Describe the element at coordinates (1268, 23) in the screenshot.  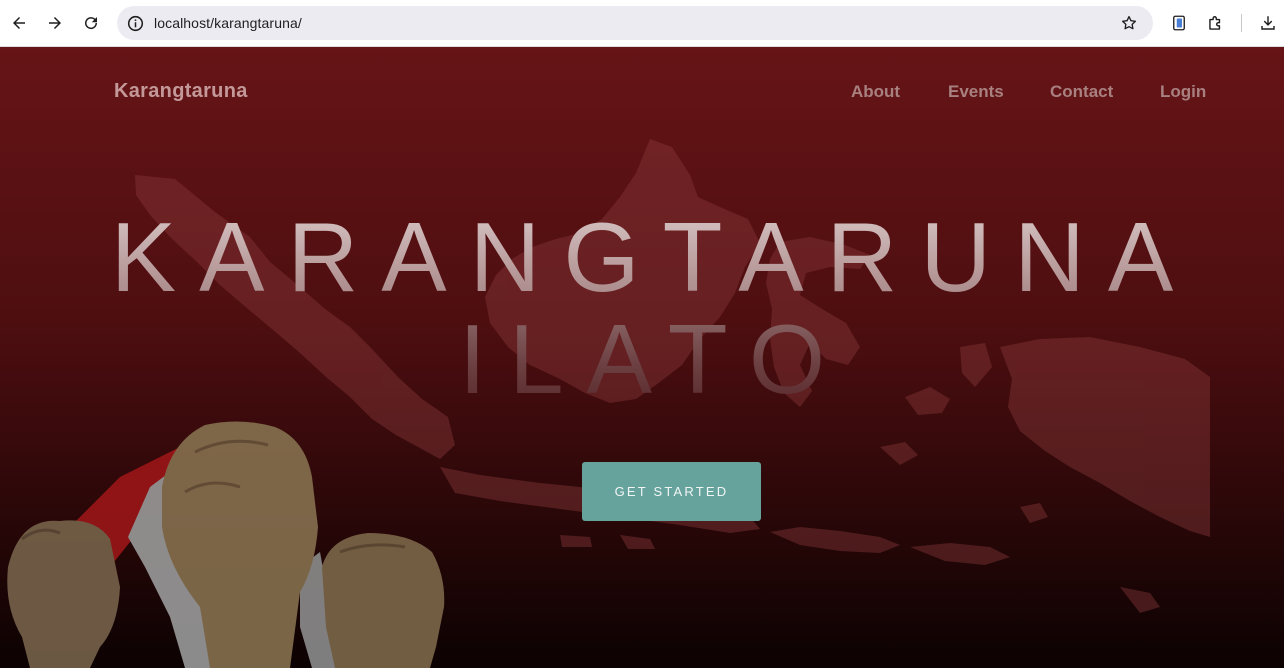
I see `download-icon` at that location.